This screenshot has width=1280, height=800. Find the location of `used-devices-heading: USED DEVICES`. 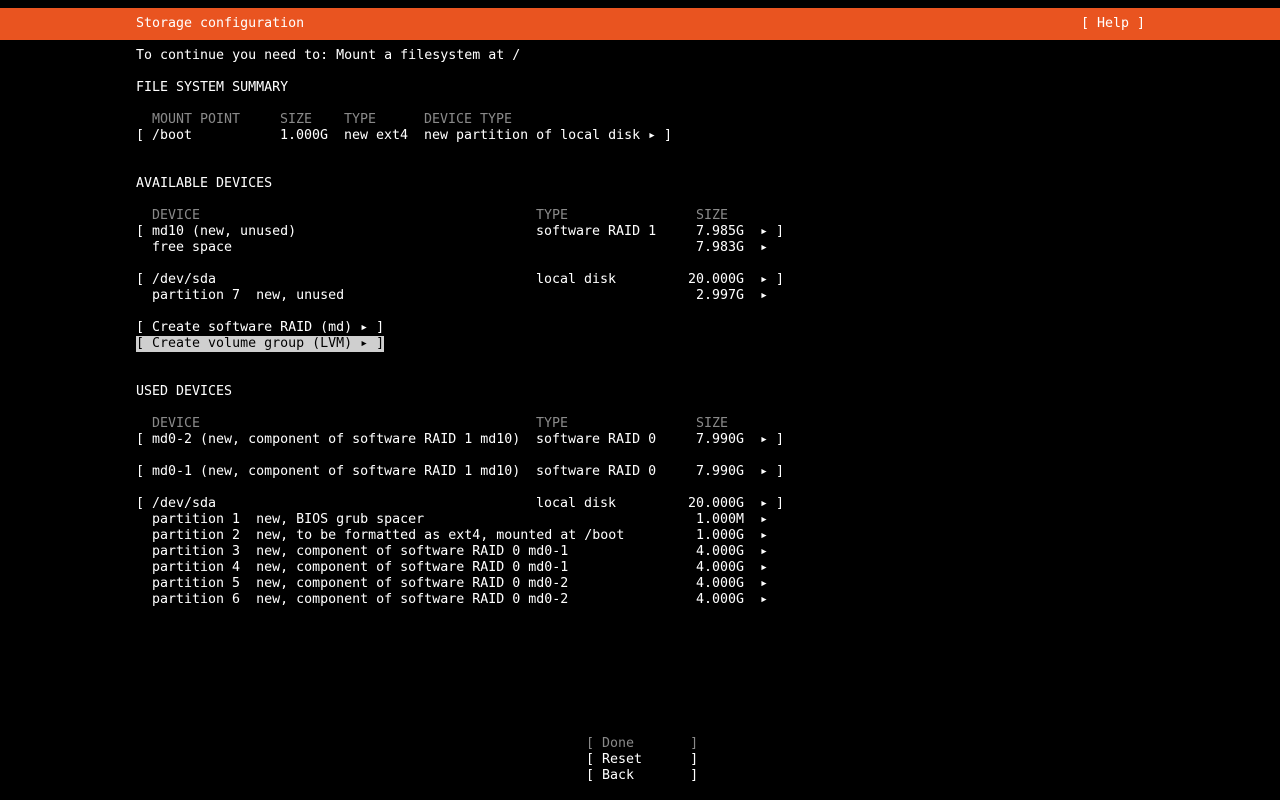

used-devices-heading: USED DEVICES is located at coordinates (184, 391).